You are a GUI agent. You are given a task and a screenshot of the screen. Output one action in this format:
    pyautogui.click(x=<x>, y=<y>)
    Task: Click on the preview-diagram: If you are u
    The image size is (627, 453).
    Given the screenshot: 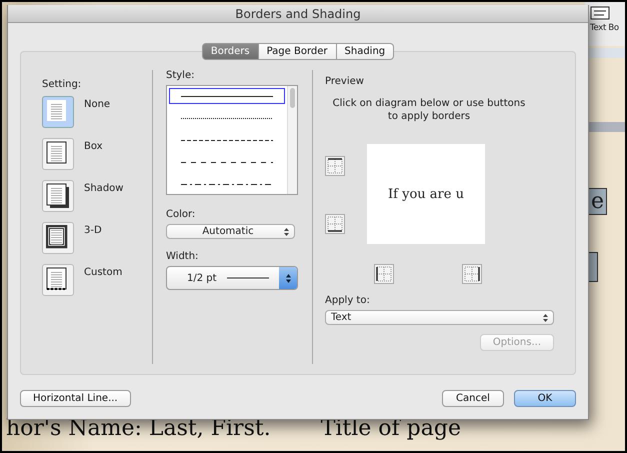 What is the action you would take?
    pyautogui.click(x=426, y=194)
    